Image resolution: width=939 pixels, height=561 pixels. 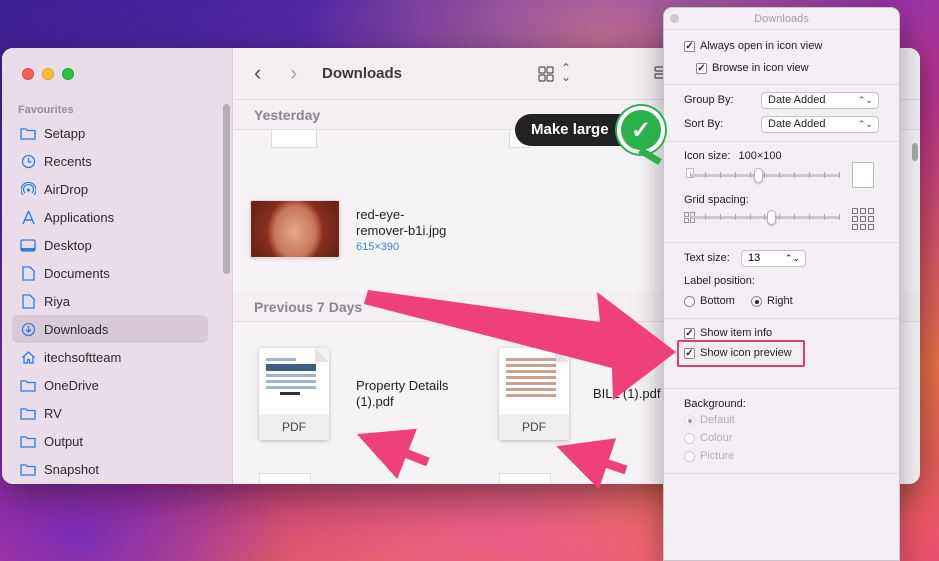 I want to click on big-arrow-icon, so click(x=520, y=345).